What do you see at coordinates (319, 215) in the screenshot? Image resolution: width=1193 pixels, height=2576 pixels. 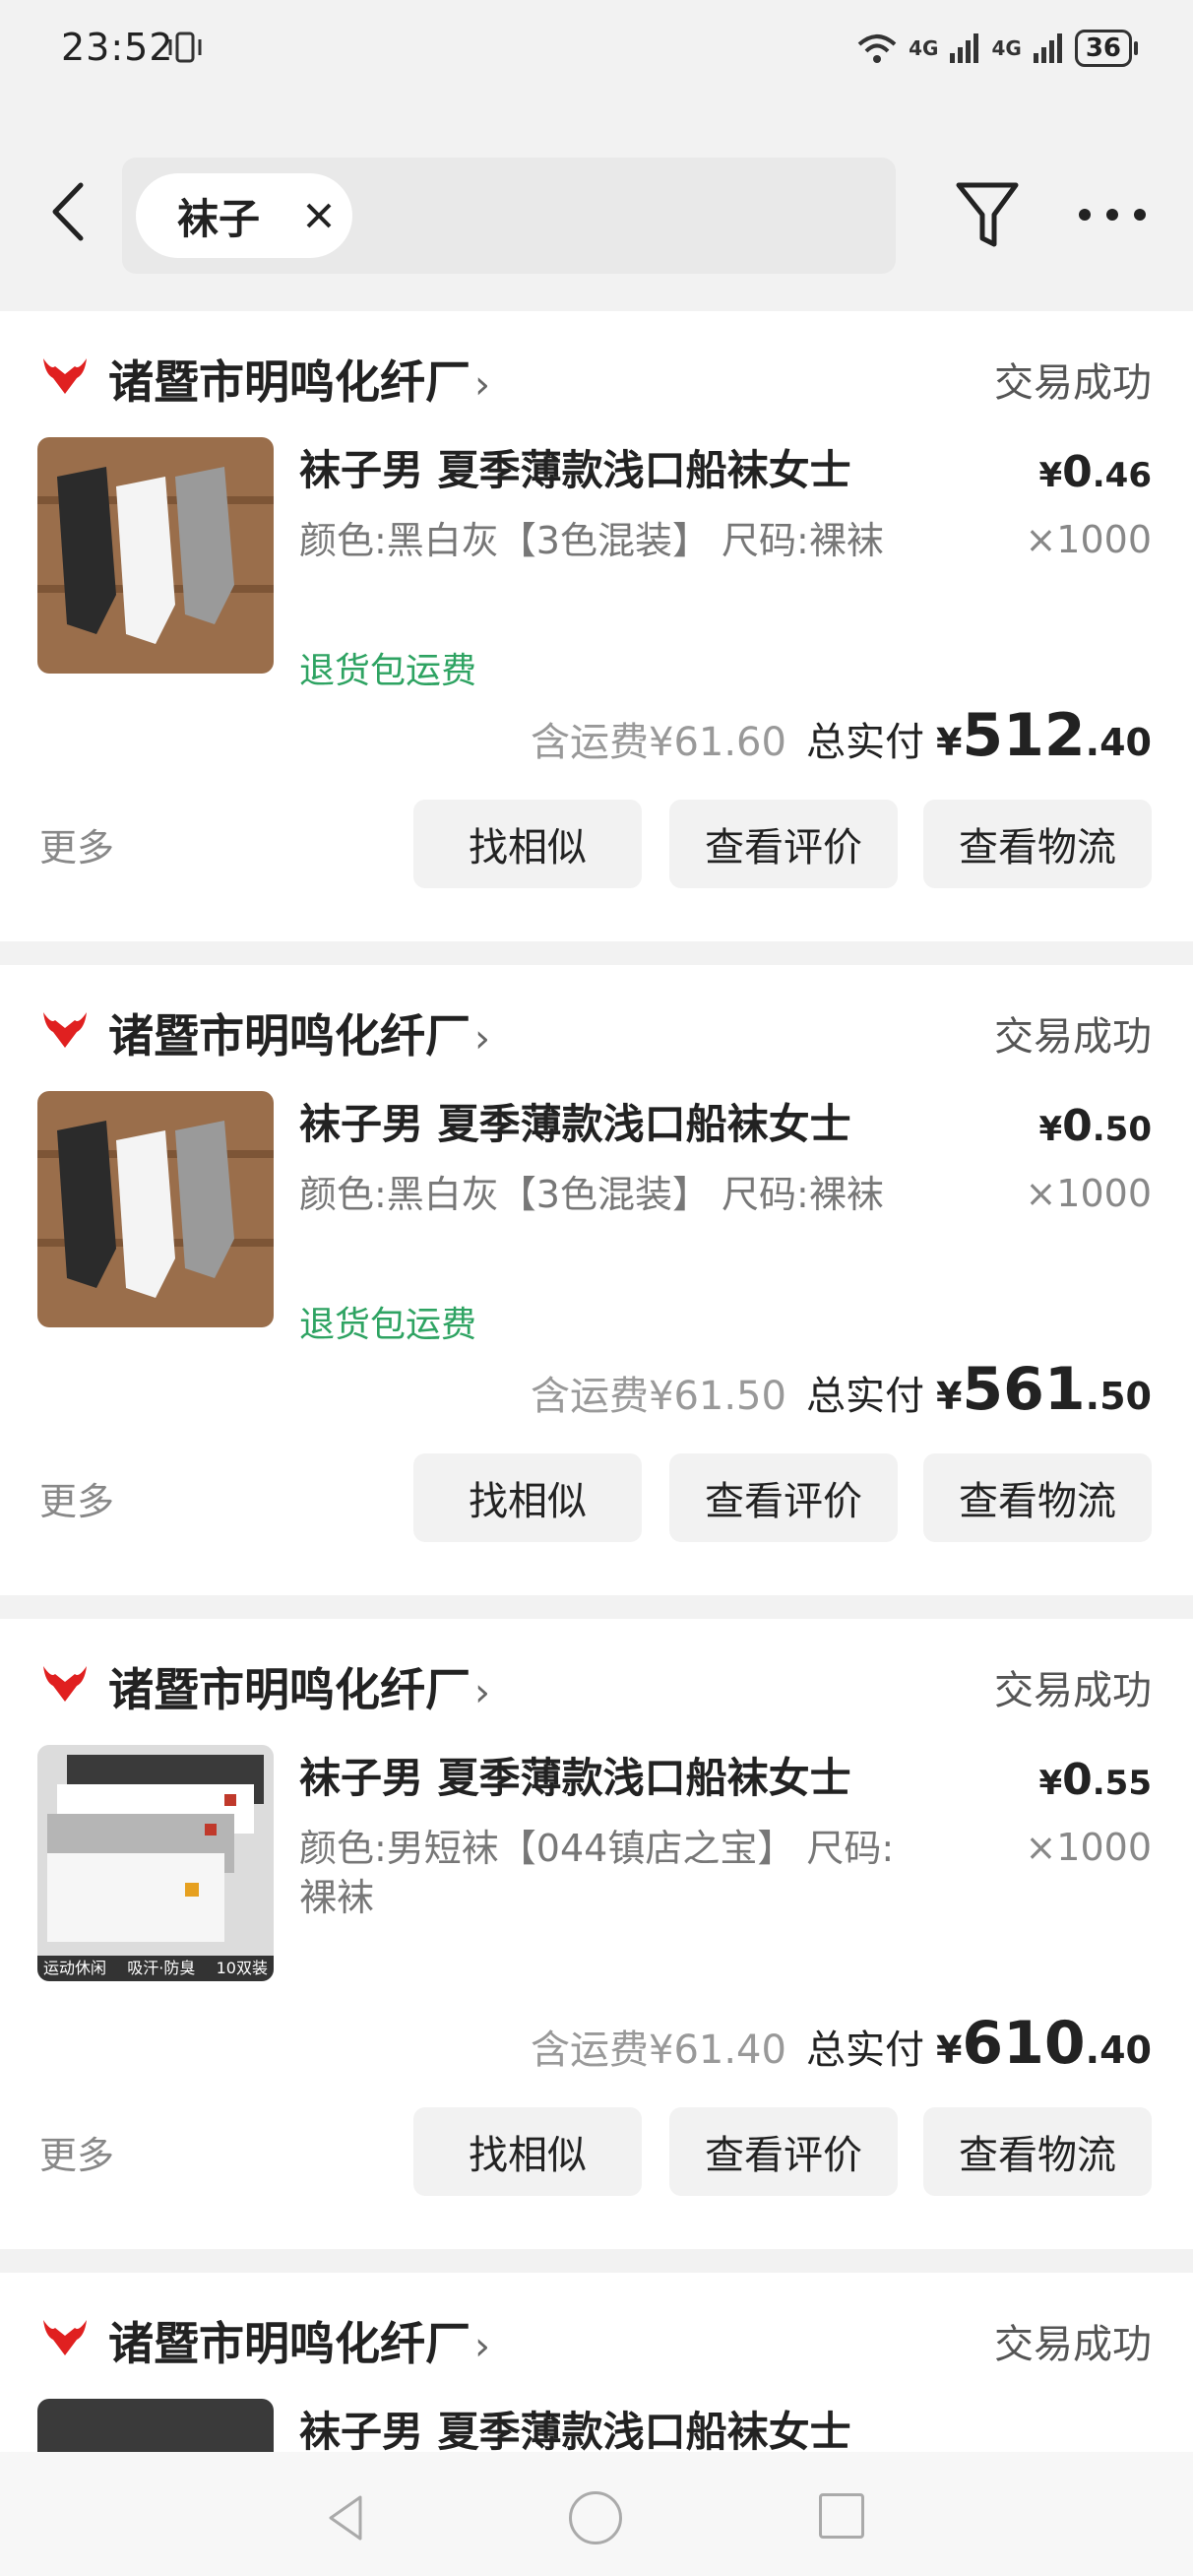 I see `close-icon` at bounding box center [319, 215].